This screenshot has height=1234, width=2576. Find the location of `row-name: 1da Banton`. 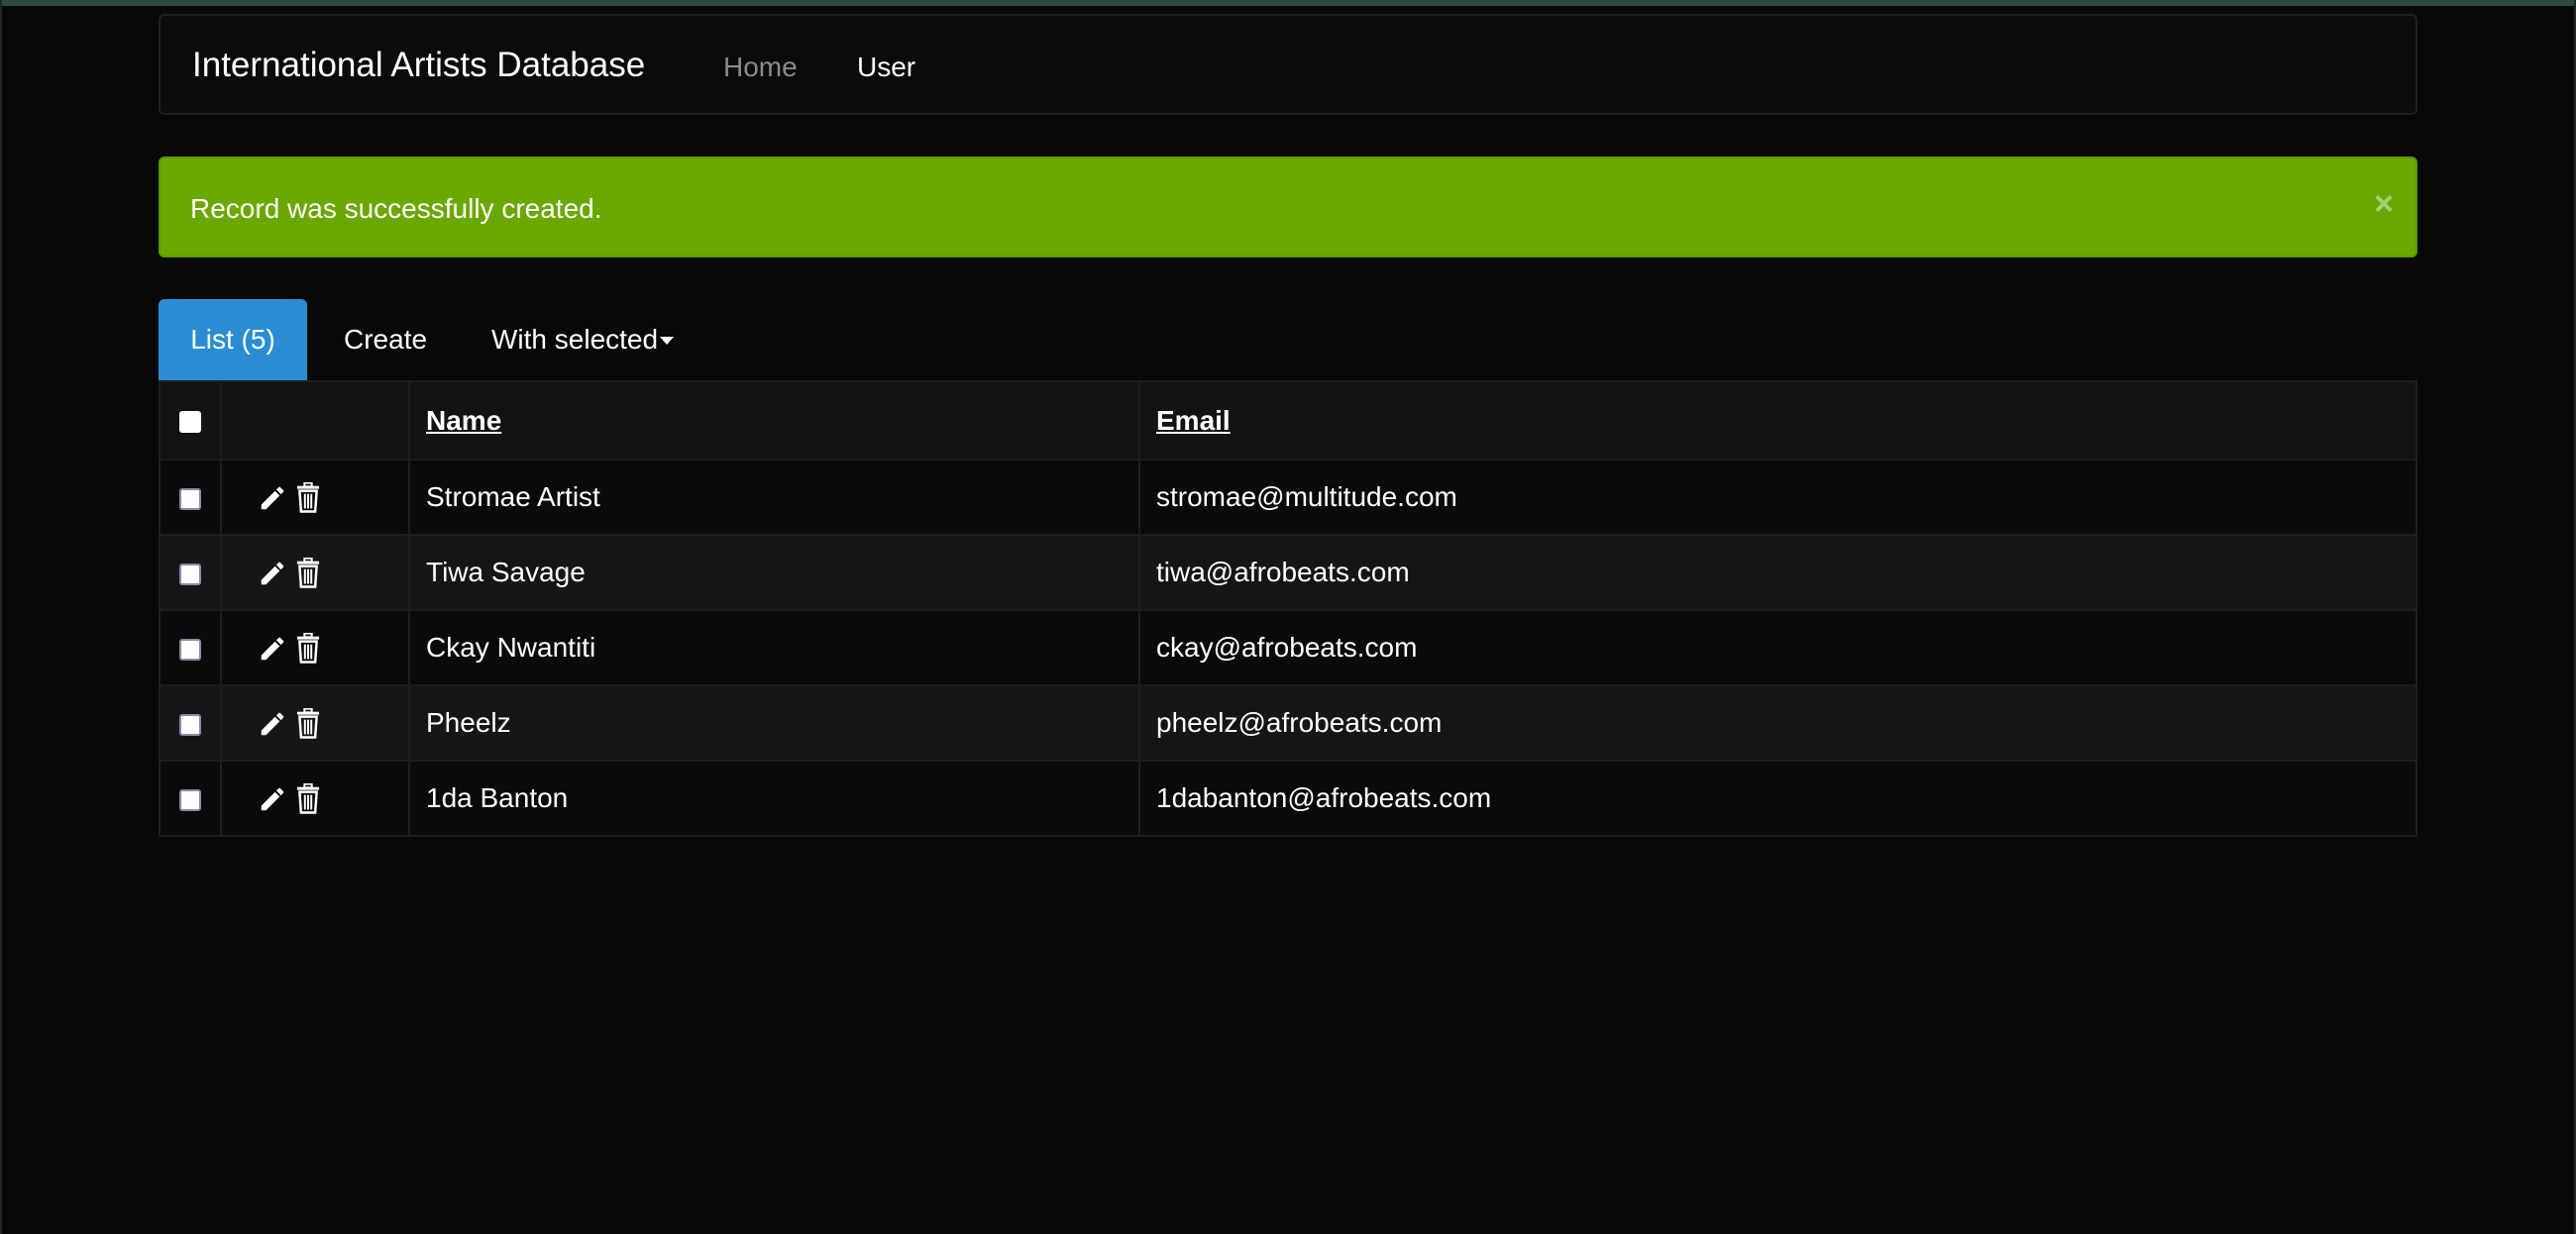

row-name: 1da Banton is located at coordinates (497, 797).